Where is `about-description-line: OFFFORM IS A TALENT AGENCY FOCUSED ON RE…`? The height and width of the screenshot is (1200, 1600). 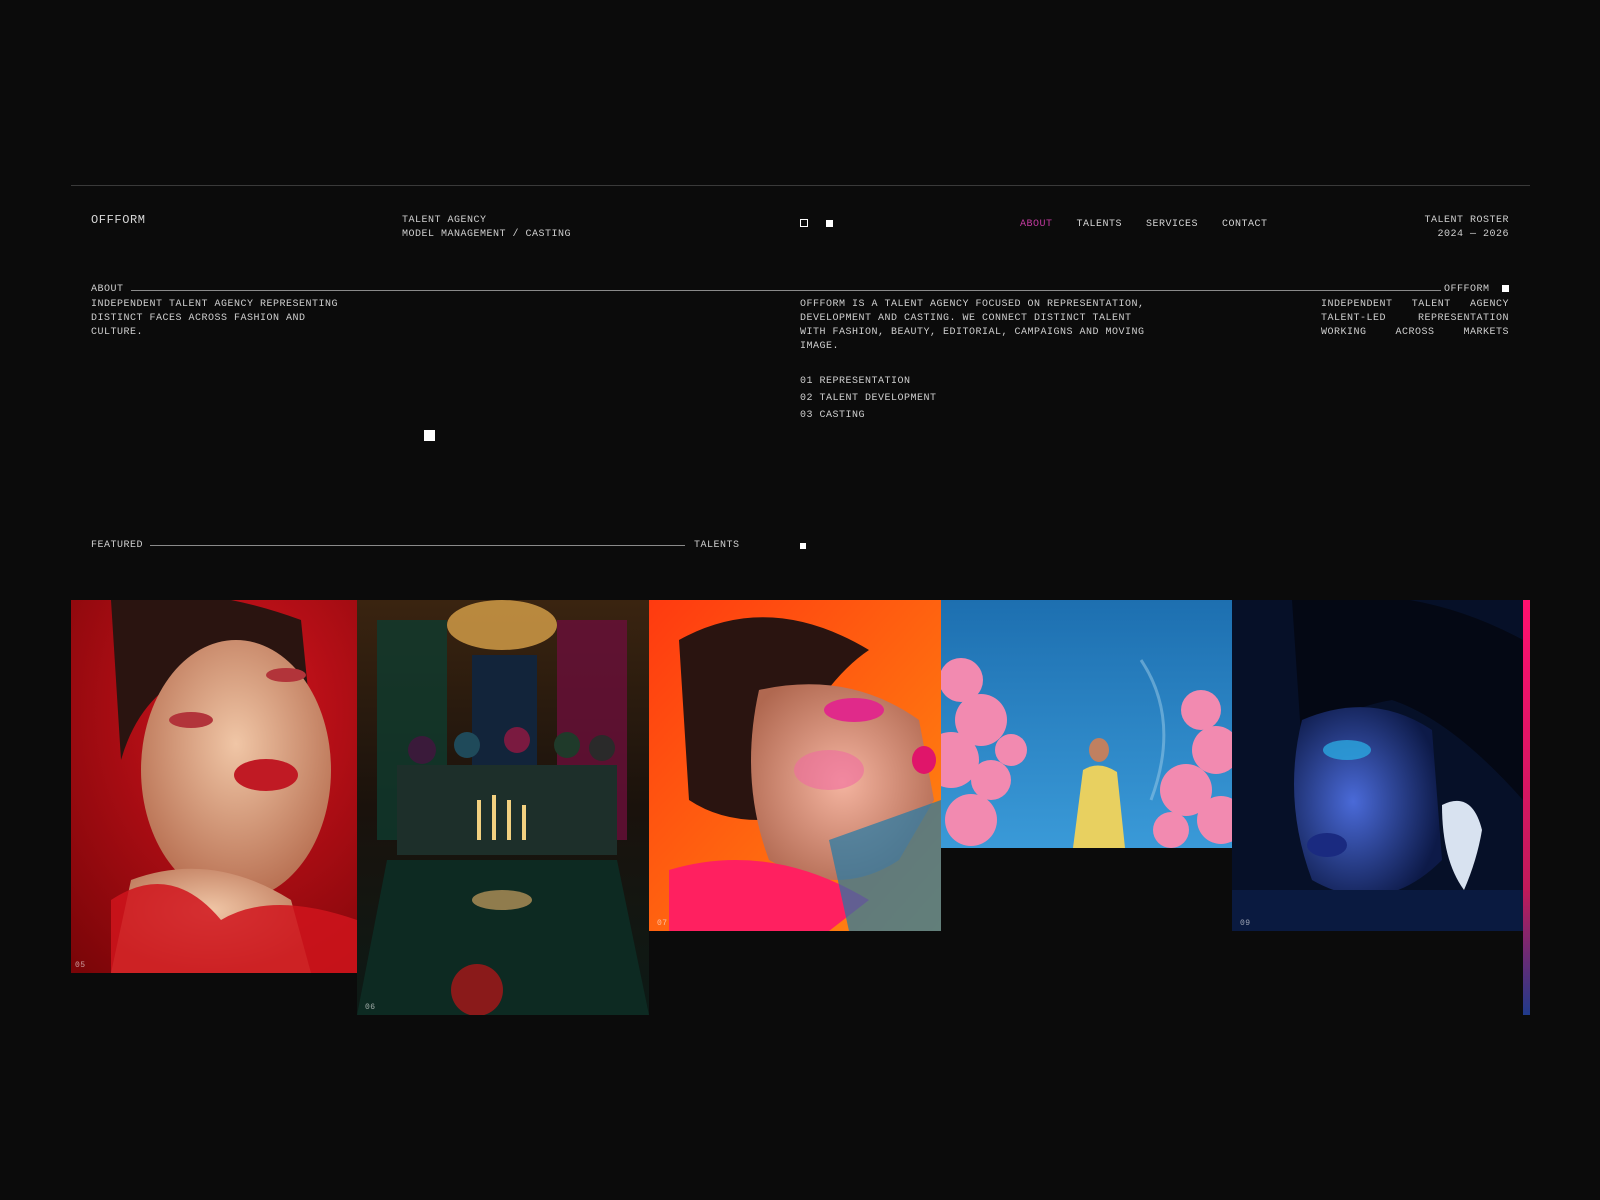 about-description-line: OFFFORM IS A TALENT AGENCY FOCUSED ON RE… is located at coordinates (972, 304).